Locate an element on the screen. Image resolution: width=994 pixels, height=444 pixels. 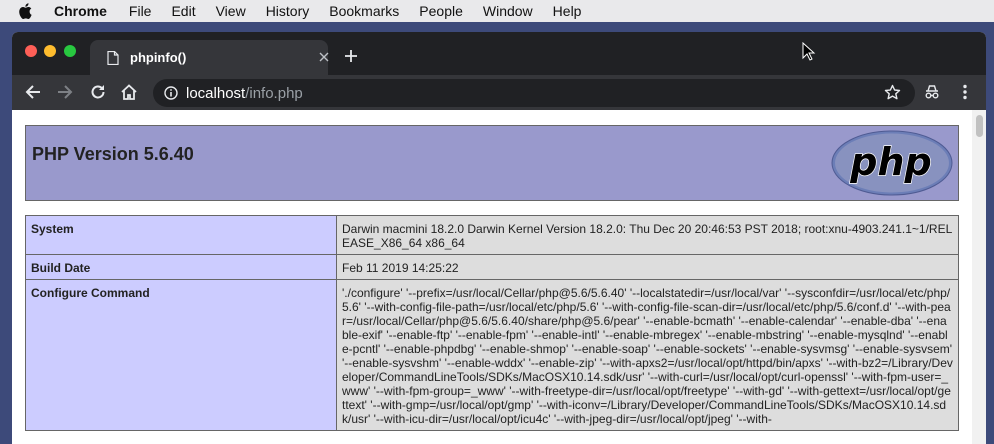
row-value: Feb 11 2019 14:25:22 is located at coordinates (647, 267).